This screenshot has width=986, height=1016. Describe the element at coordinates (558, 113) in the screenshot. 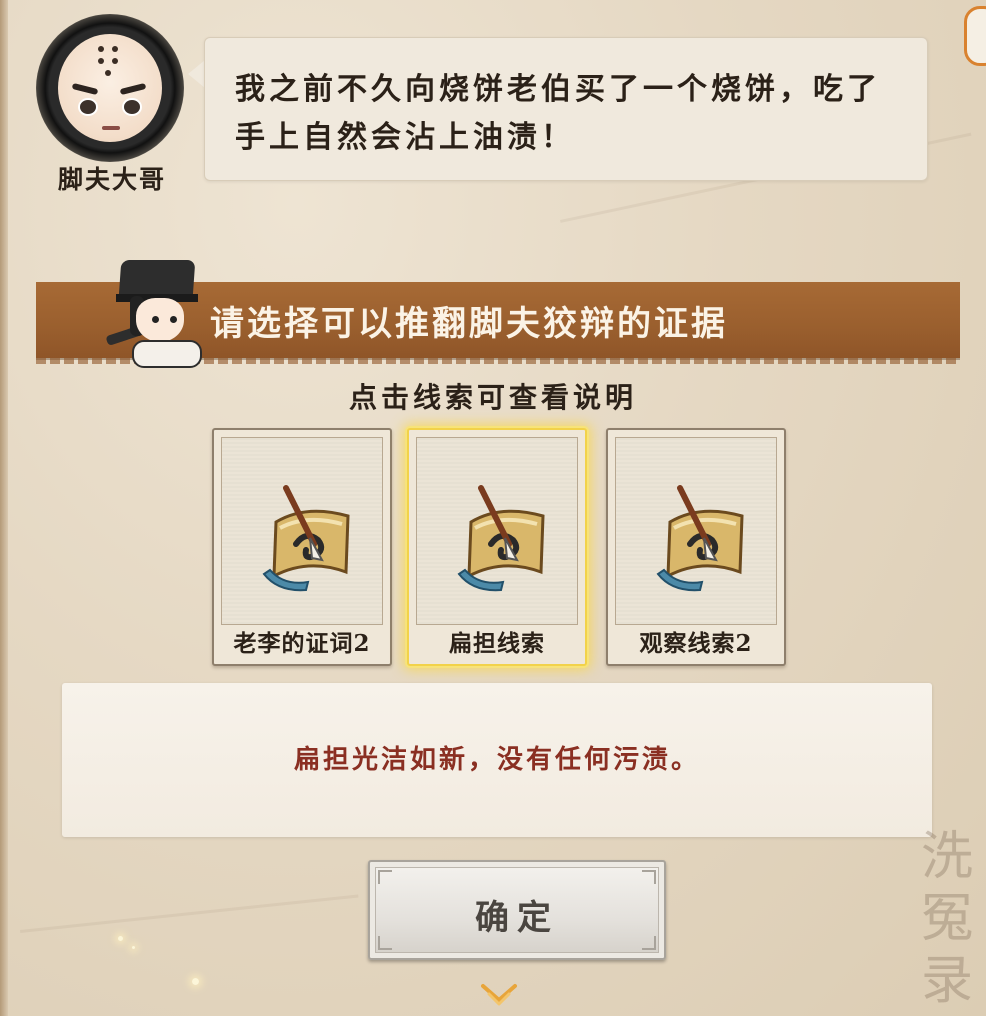

I see `dialogue-text: 我之前不久向烧饼老伯买了一个烧饼，吃了手上自然会沾上油渍！` at that location.